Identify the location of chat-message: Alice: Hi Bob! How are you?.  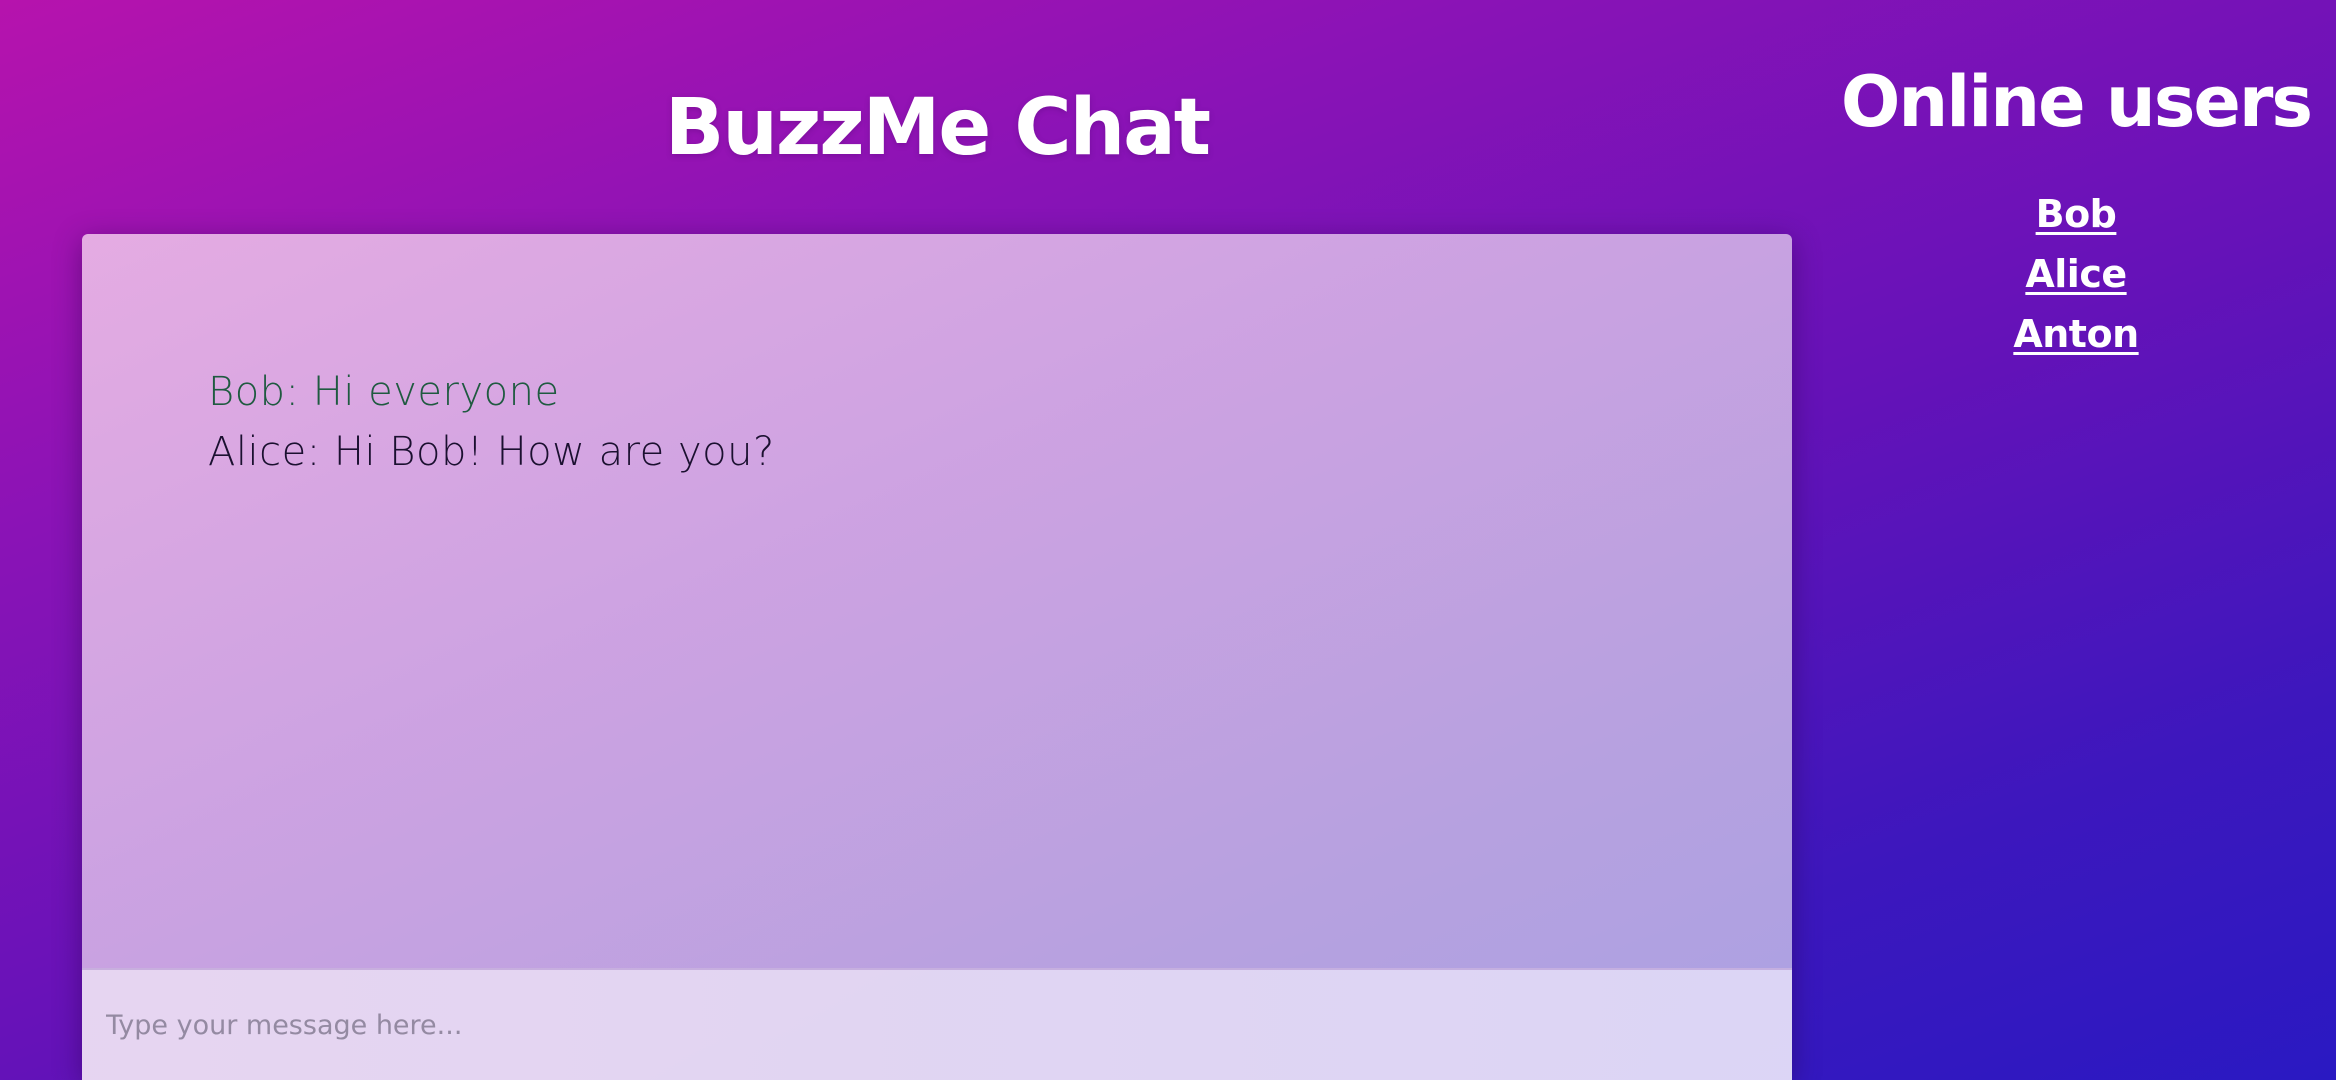
(491, 452).